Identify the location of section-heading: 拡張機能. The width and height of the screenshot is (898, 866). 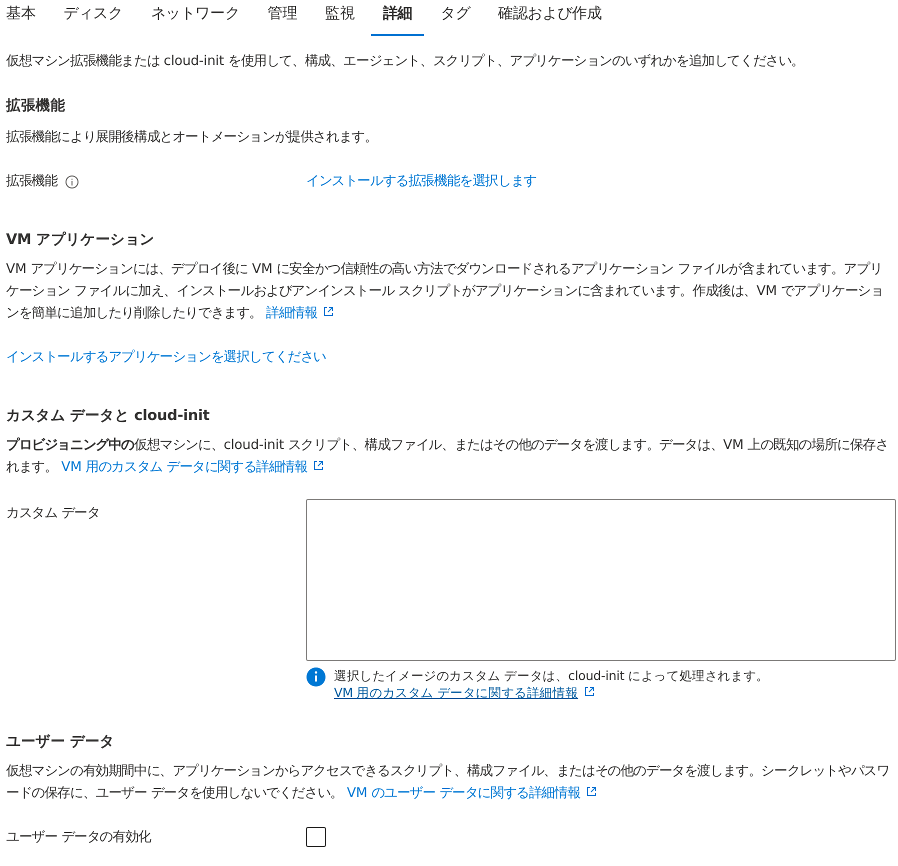
(36, 106).